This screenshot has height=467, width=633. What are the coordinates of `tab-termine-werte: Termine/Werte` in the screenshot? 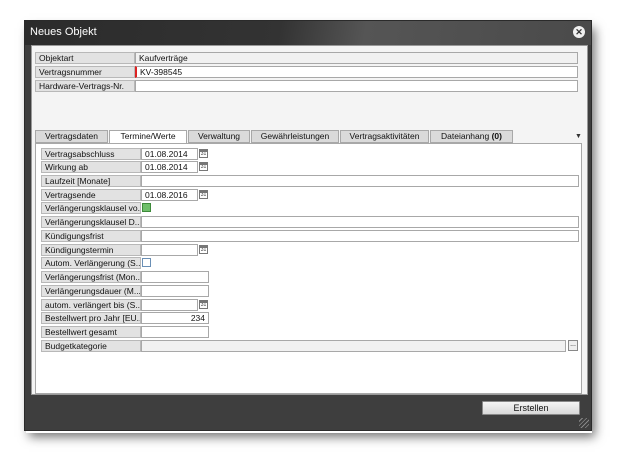 It's located at (148, 137).